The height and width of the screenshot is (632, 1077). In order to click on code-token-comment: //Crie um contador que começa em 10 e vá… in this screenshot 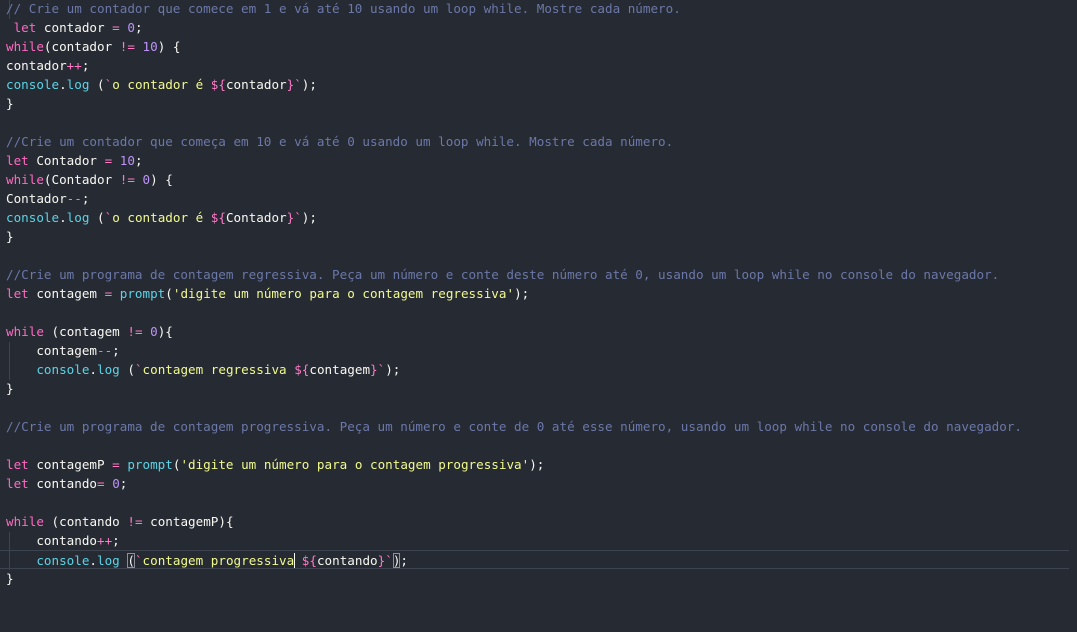, I will do `click(340, 141)`.